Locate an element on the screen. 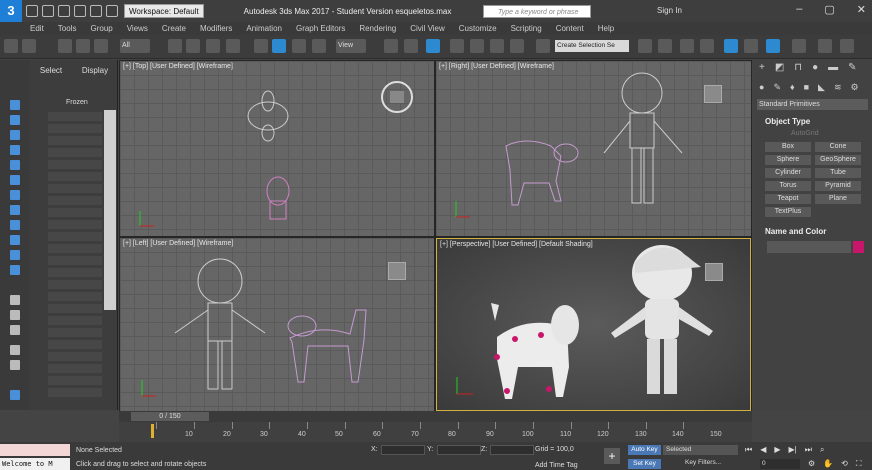 The height and width of the screenshot is (470, 872). auto-key-button: Auto Key is located at coordinates (644, 450).